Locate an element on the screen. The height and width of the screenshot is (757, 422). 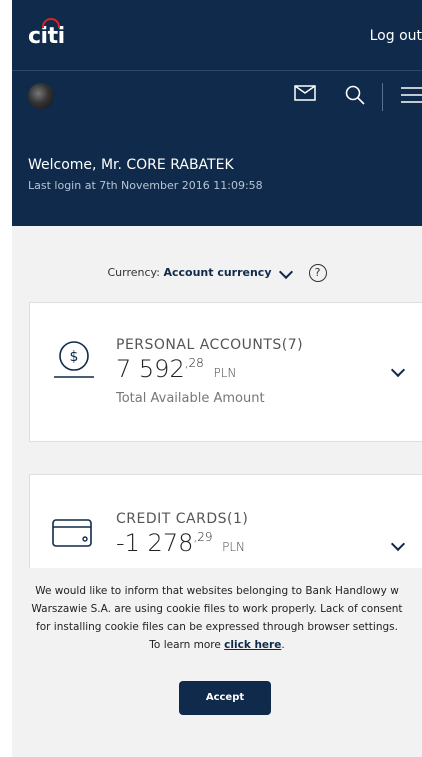
currency-value: Account currency is located at coordinates (217, 272).